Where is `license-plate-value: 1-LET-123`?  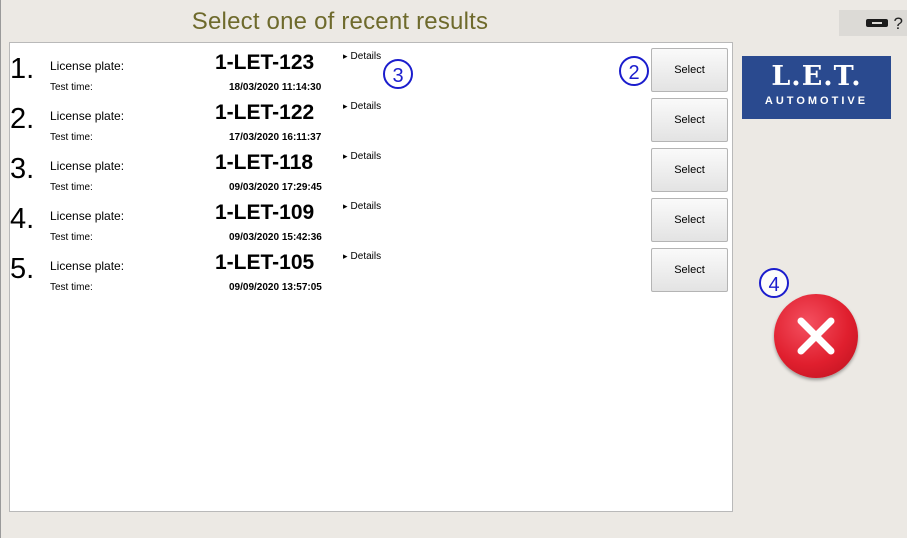
license-plate-value: 1-LET-123 is located at coordinates (265, 62).